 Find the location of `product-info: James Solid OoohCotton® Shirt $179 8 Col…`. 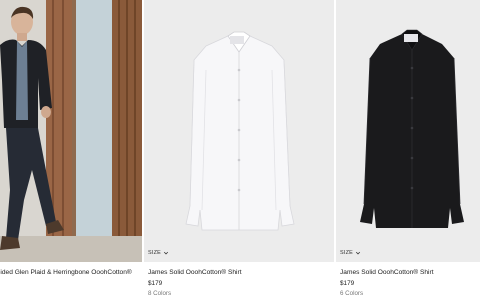

product-info: James Solid OoohCotton® Shirt $179 8 Col… is located at coordinates (240, 283).